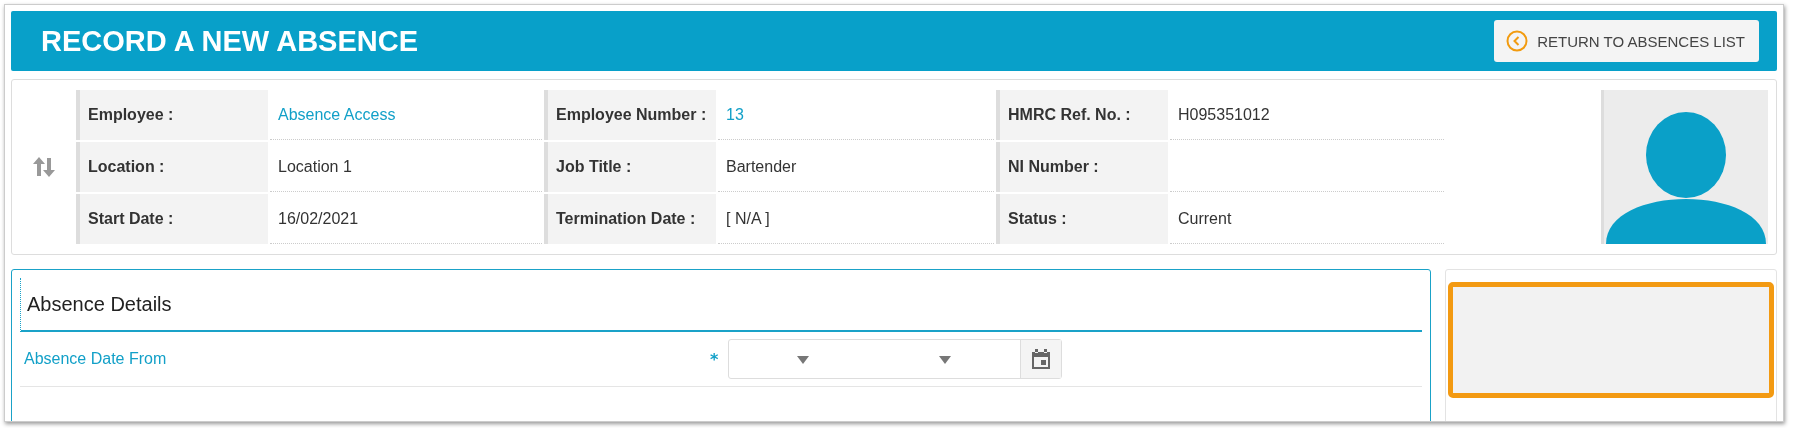 The width and height of the screenshot is (1800, 428). I want to click on field-value: Bartender, so click(761, 166).